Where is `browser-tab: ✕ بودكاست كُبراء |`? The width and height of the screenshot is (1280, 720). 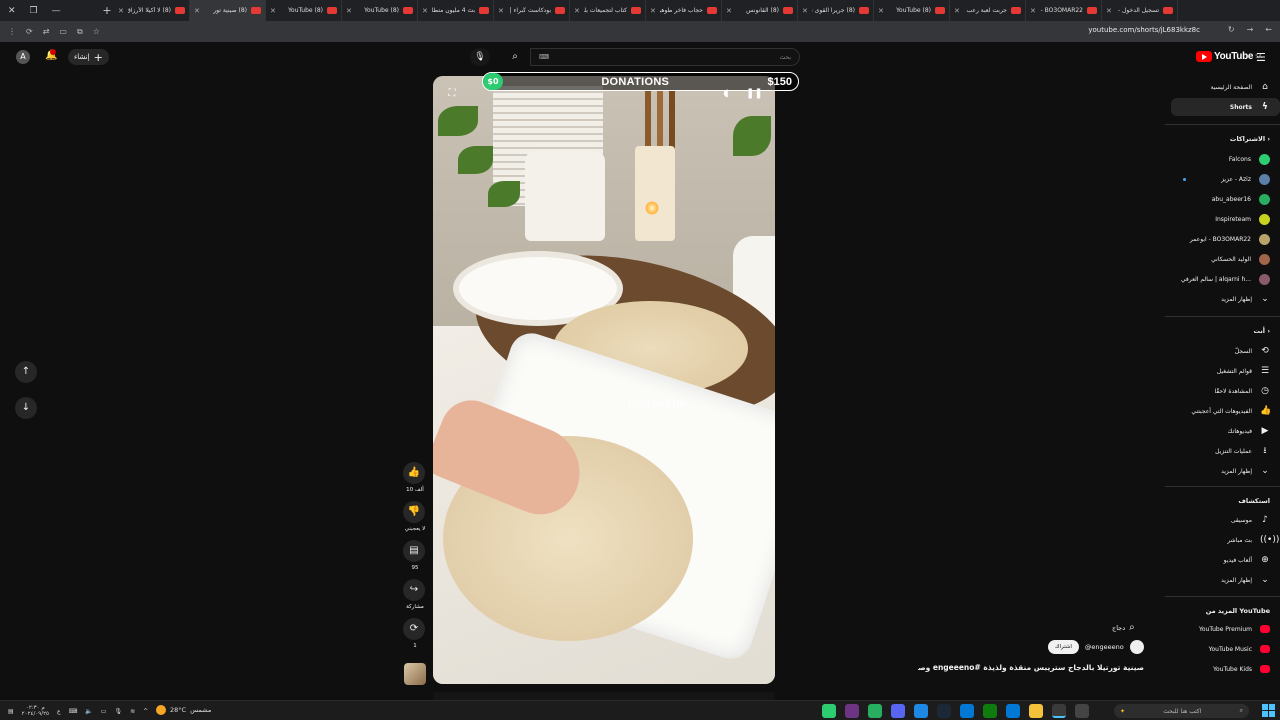 browser-tab: ✕ بودكاست كُبراء | is located at coordinates (532, 10).